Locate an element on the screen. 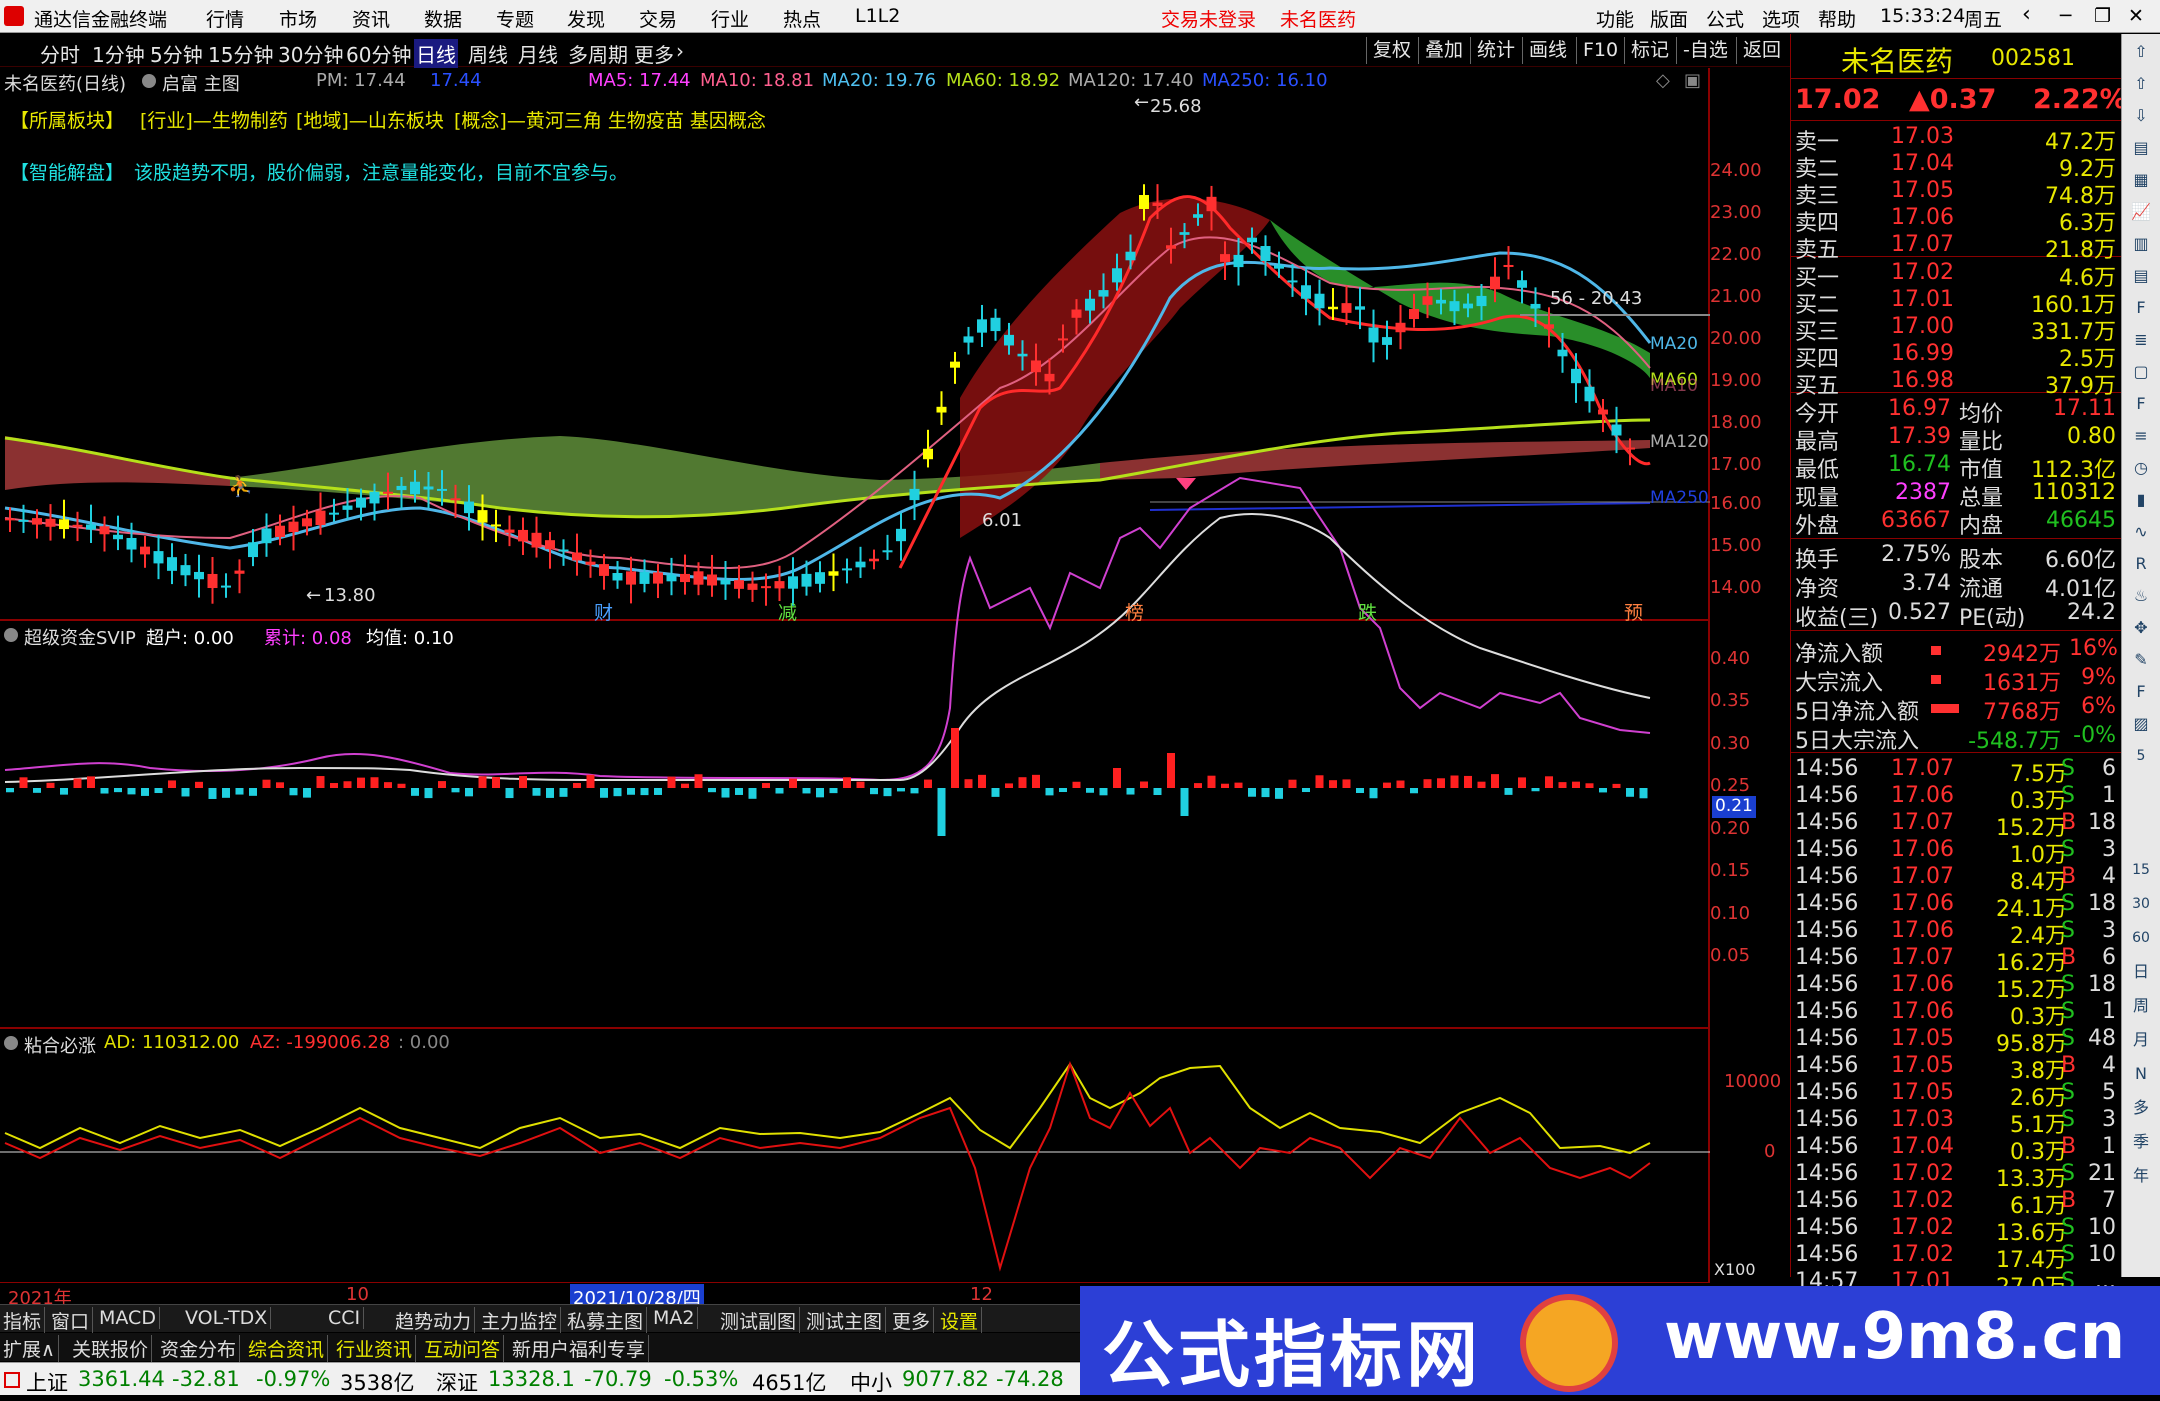 This screenshot has height=1401, width=2160. chart-mode: 启富 主图 is located at coordinates (201, 83).